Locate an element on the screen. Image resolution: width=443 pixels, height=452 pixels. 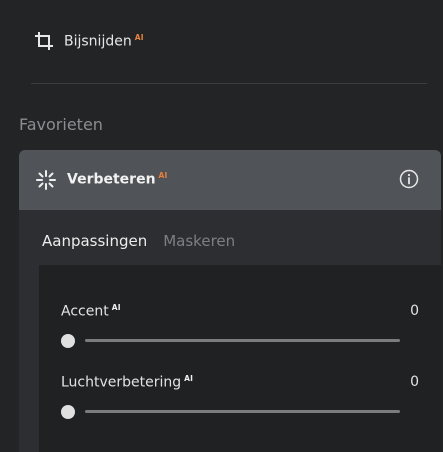
crop-tool-row: Bijsnijden AI is located at coordinates (89, 41).